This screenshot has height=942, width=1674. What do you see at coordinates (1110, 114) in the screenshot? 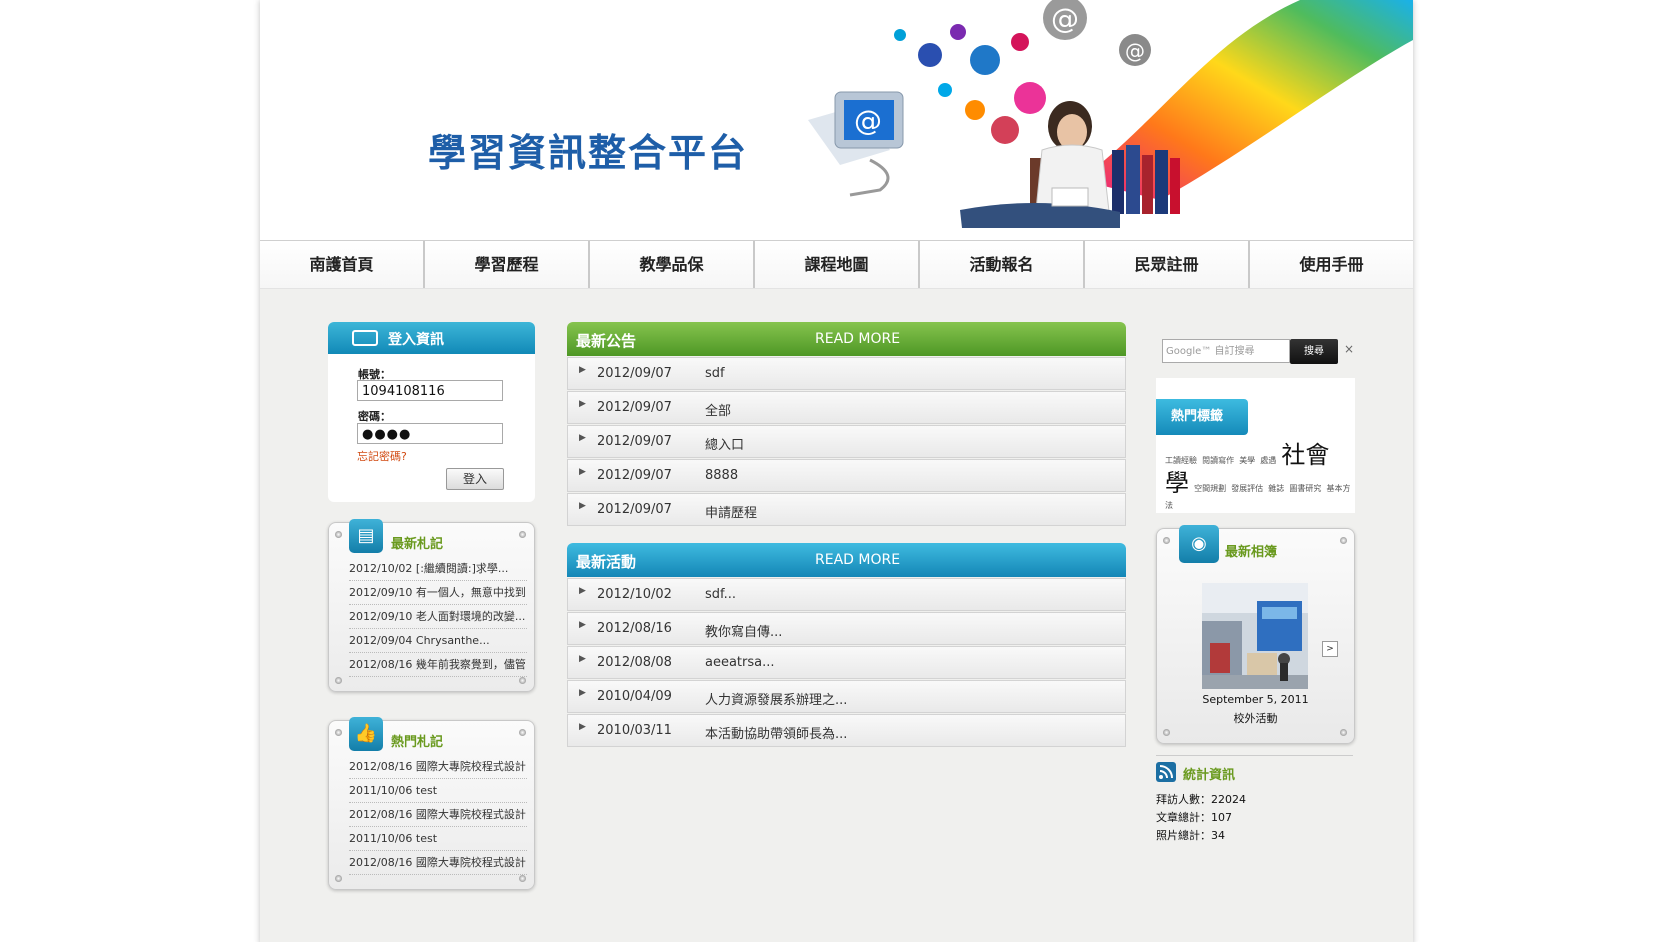
I see `banner-illustration: @ @ @` at bounding box center [1110, 114].